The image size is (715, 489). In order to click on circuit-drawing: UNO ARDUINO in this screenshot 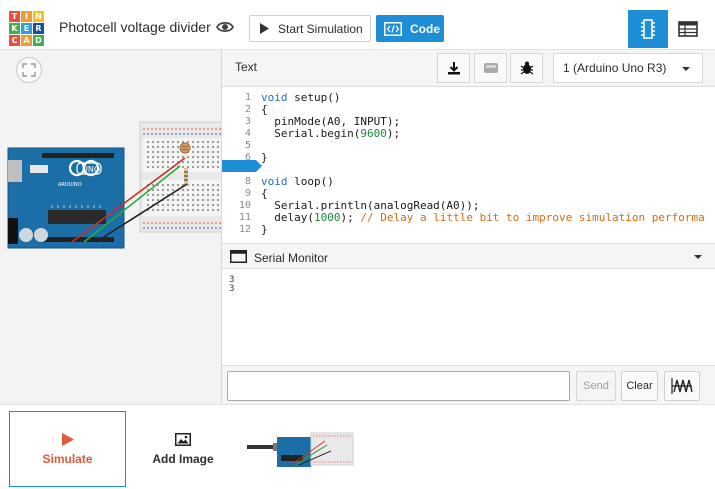, I will do `click(114, 185)`.